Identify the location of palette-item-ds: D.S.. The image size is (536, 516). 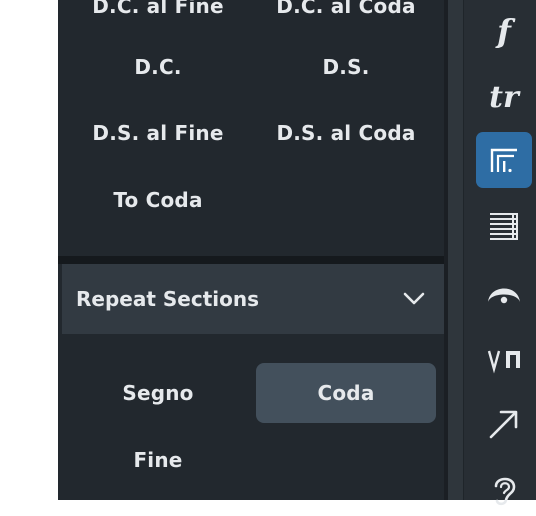
(346, 67).